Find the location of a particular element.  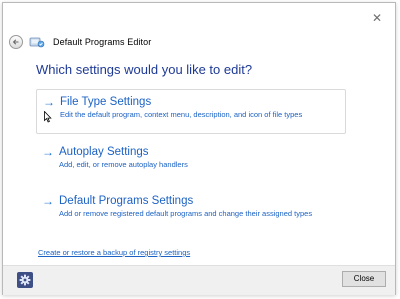

option-label: Autoplay Settings is located at coordinates (104, 152).